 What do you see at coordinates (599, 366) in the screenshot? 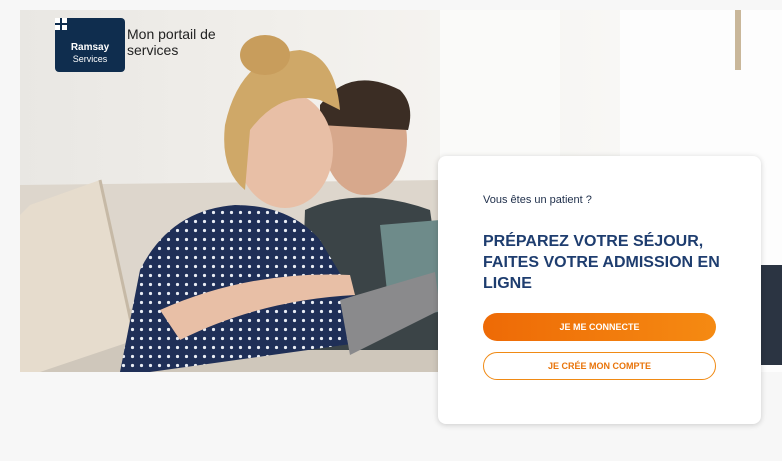
I see `create-account-button: JE CRÉE MON COMPTE` at bounding box center [599, 366].